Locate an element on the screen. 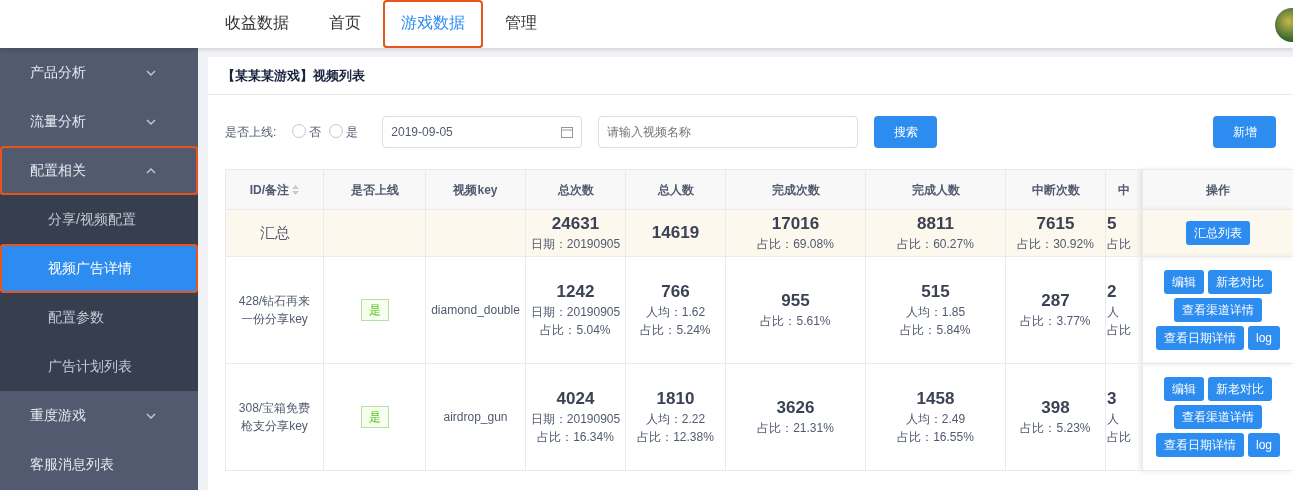 The width and height of the screenshot is (1293, 490). stat-value: 7615 is located at coordinates (1055, 224).